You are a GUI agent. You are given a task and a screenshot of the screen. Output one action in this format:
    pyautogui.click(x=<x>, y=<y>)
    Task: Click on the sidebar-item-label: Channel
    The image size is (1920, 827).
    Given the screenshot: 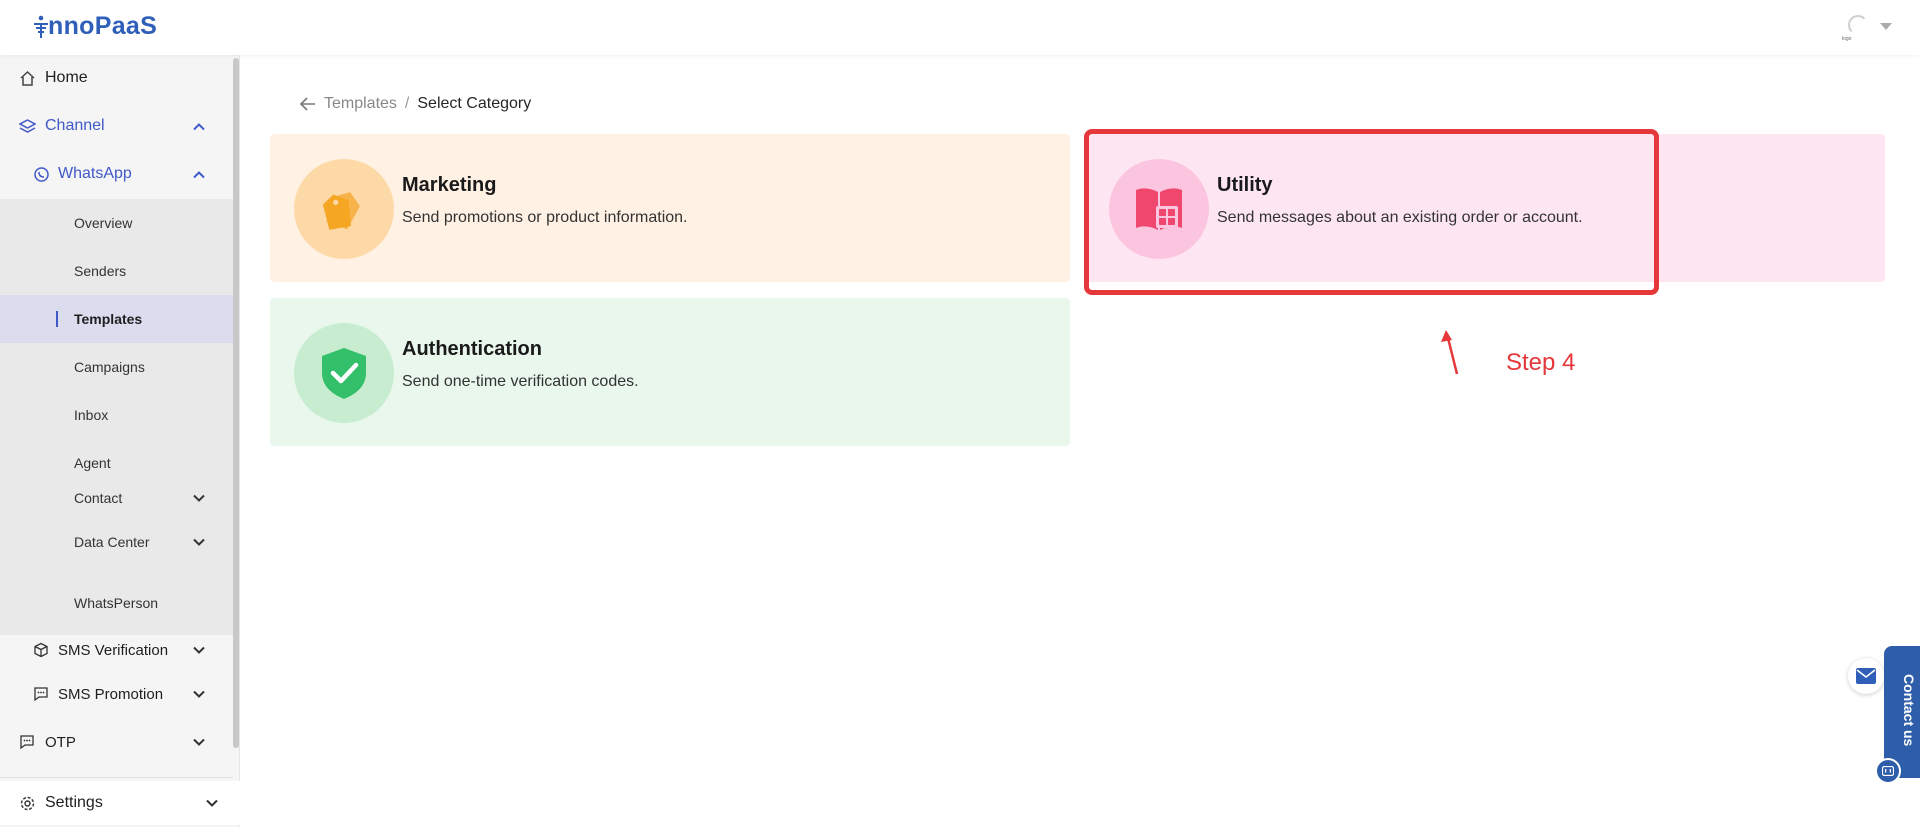 What is the action you would take?
    pyautogui.click(x=75, y=125)
    